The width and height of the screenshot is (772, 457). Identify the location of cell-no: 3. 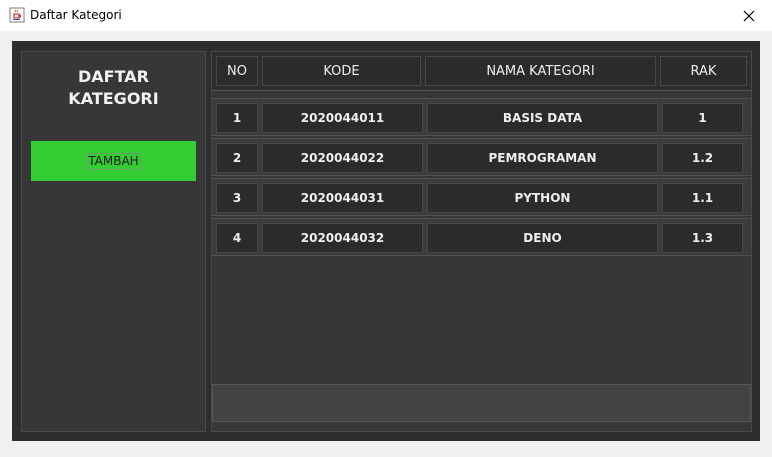
(237, 198).